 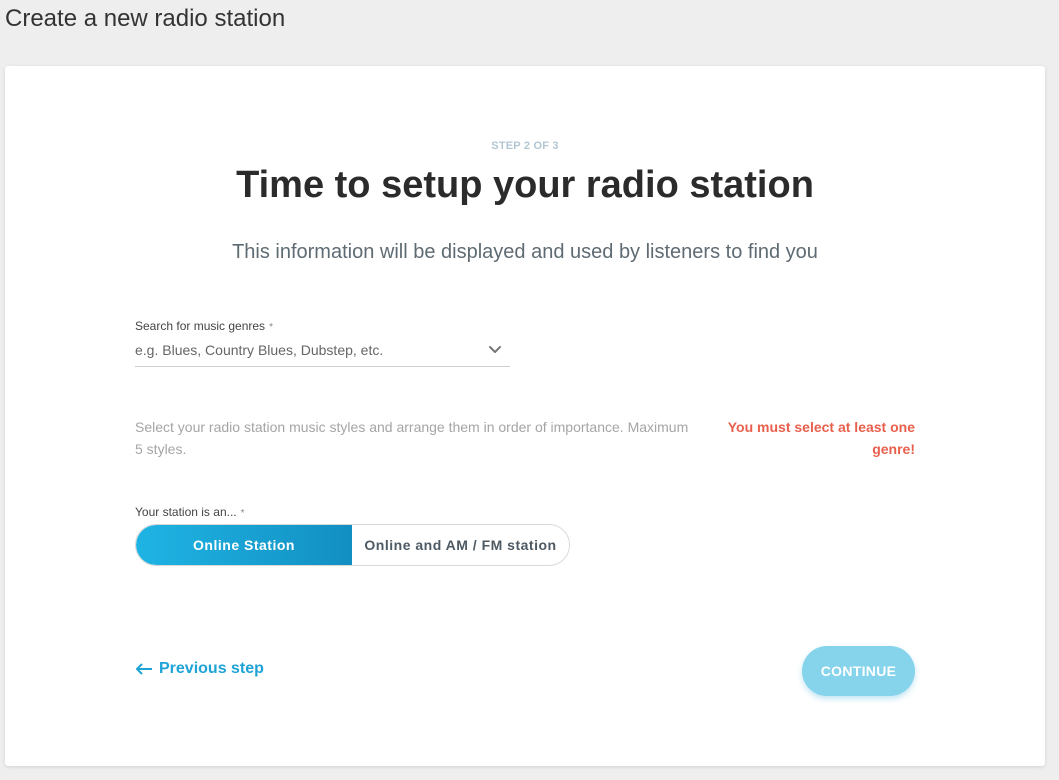 What do you see at coordinates (259, 350) in the screenshot?
I see `genre-search-placeholder: e.g. Blues, Country Blues, Dubstep, etc.` at bounding box center [259, 350].